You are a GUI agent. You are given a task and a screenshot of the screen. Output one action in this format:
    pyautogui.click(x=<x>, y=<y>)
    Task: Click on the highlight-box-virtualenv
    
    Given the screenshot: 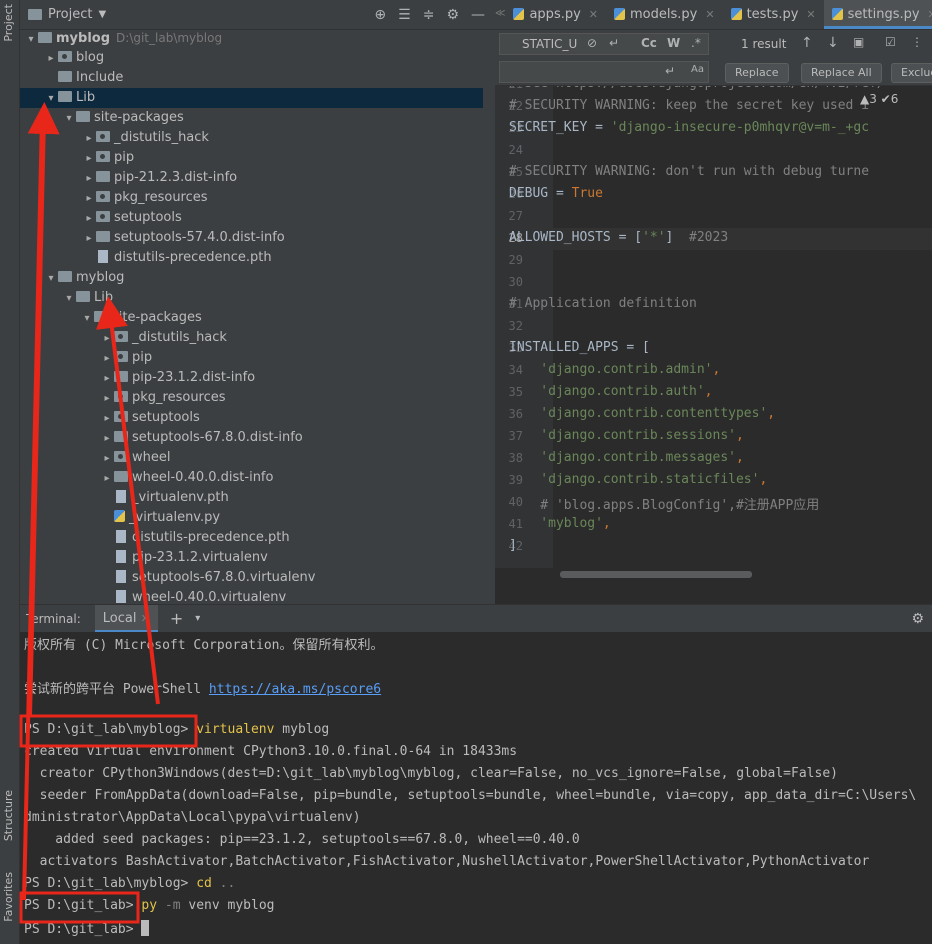 What is the action you would take?
    pyautogui.click(x=108, y=731)
    